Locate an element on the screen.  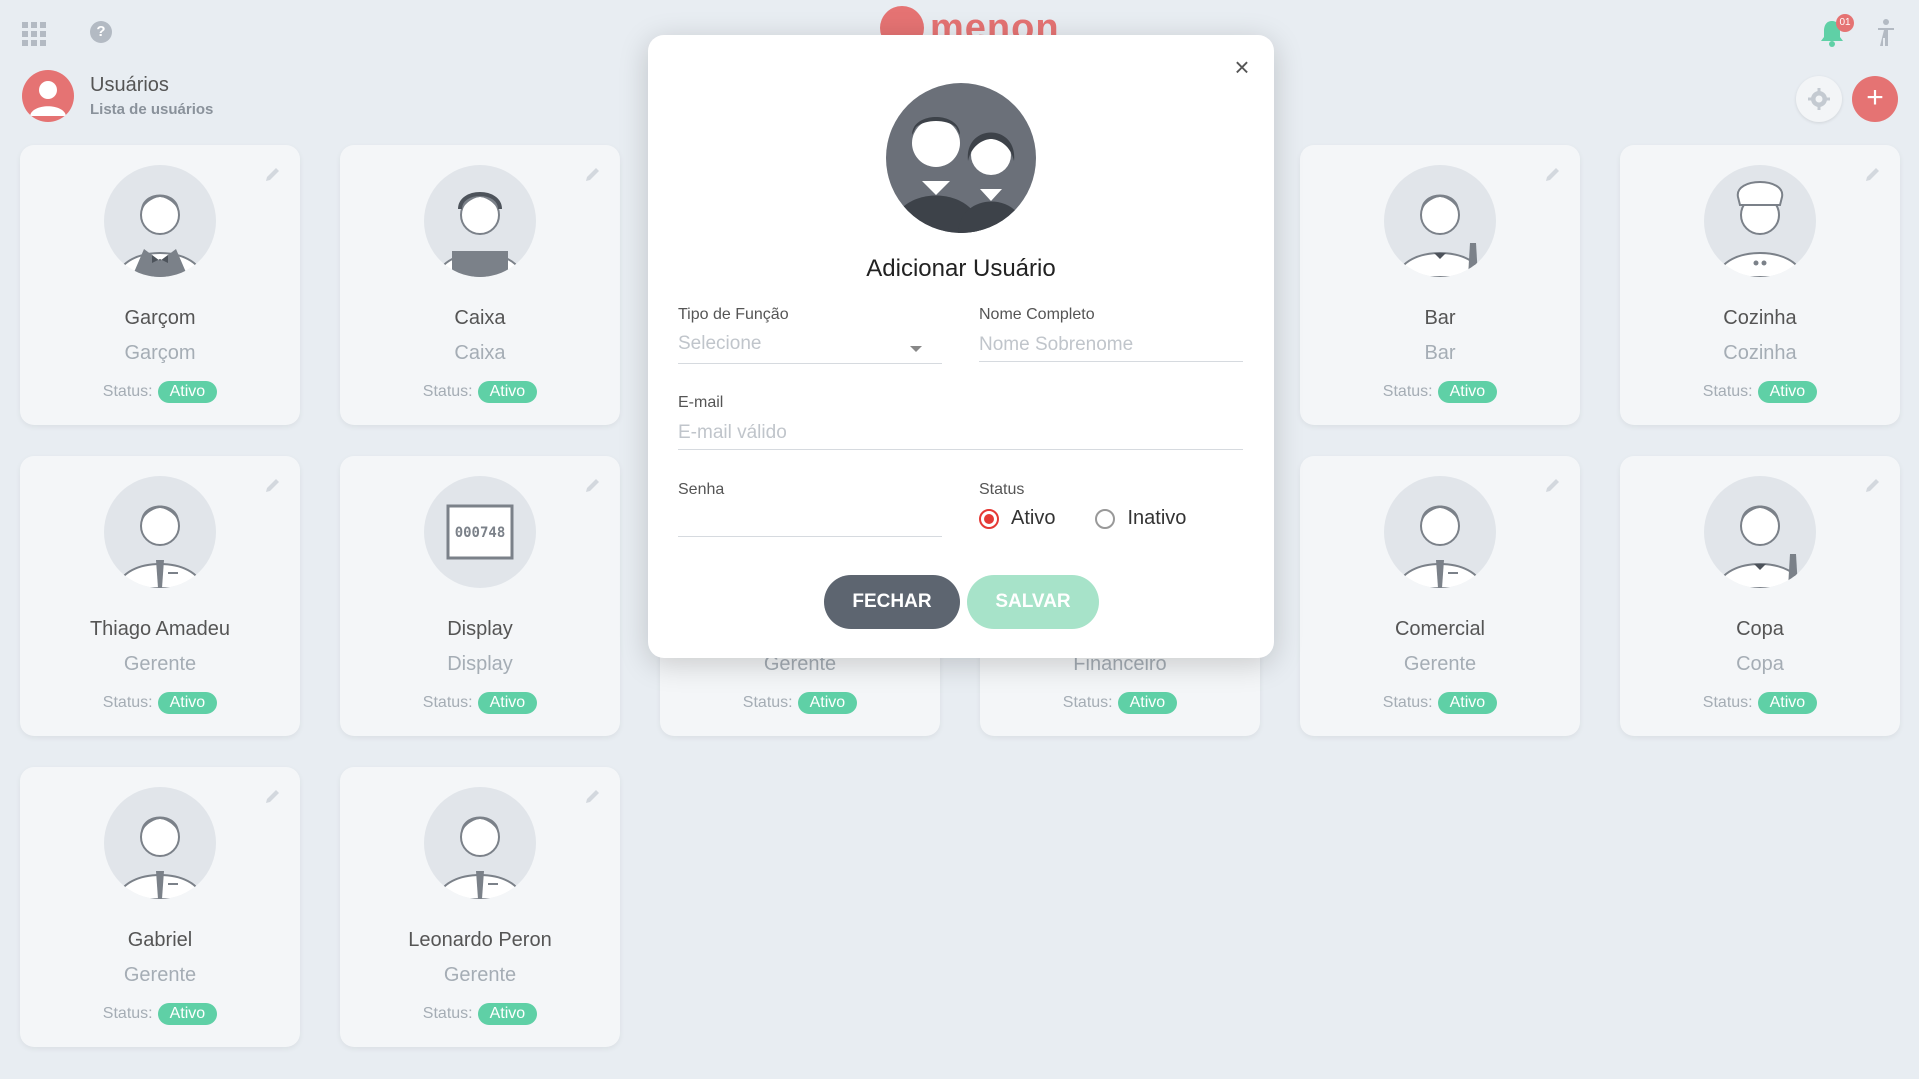
user-name: Garçom is located at coordinates (160, 318).